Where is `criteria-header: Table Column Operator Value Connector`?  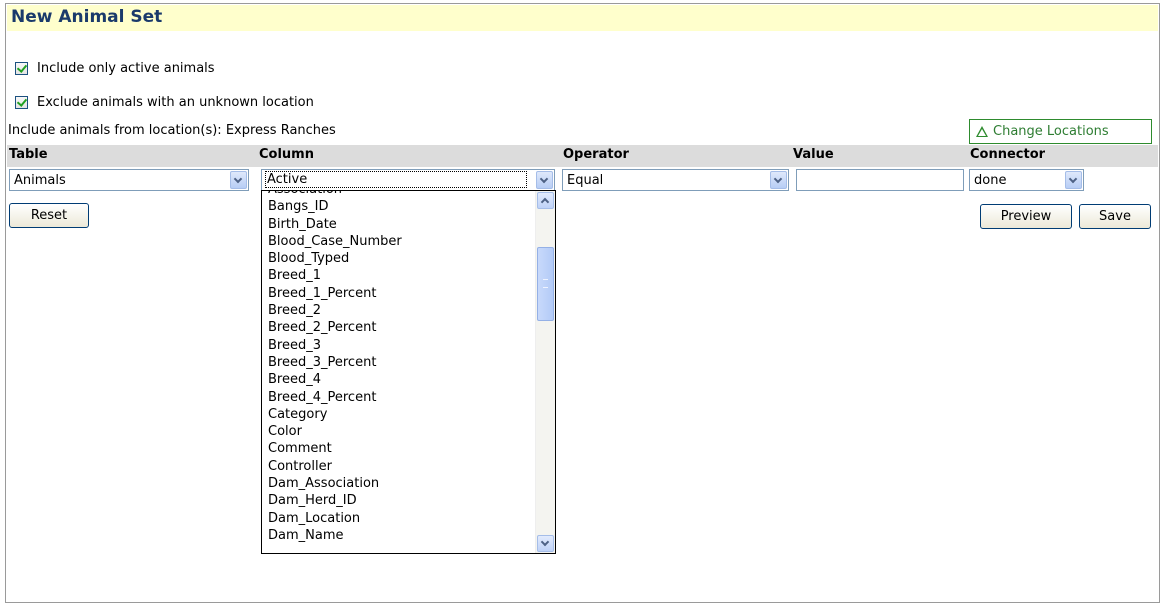 criteria-header: Table Column Operator Value Connector is located at coordinates (582, 156).